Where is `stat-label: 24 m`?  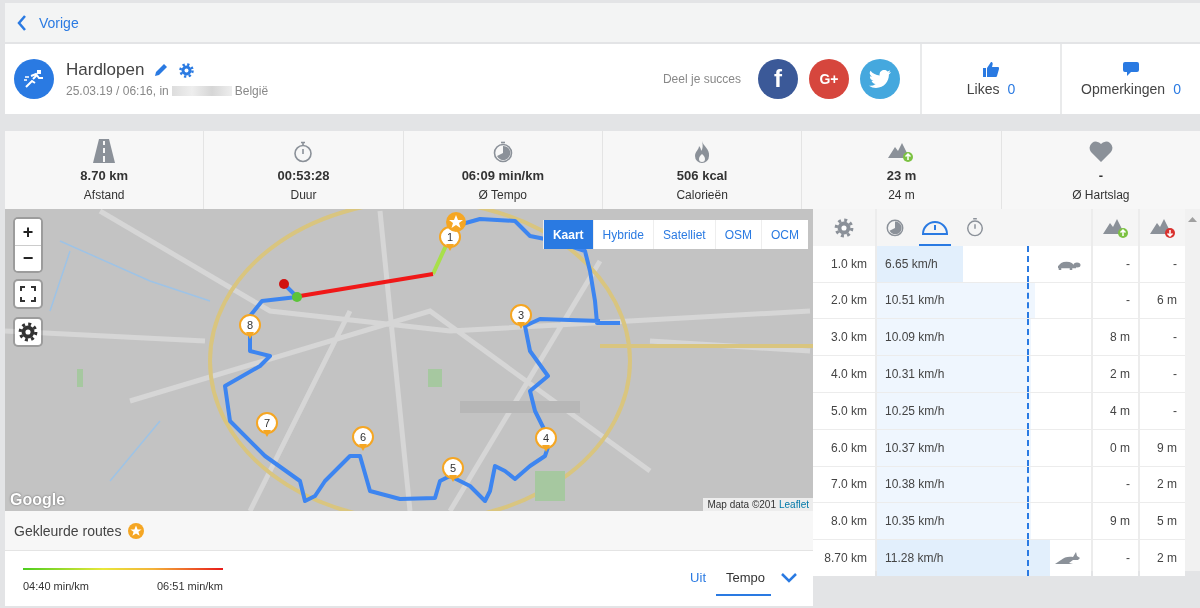 stat-label: 24 m is located at coordinates (901, 194).